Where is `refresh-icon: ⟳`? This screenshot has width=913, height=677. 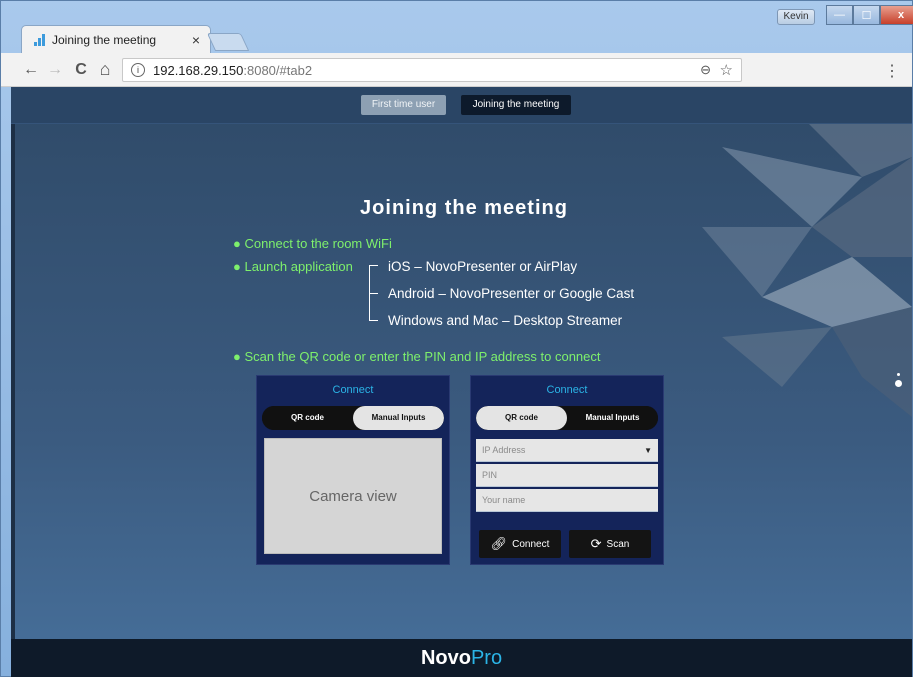
refresh-icon: ⟳ is located at coordinates (596, 543).